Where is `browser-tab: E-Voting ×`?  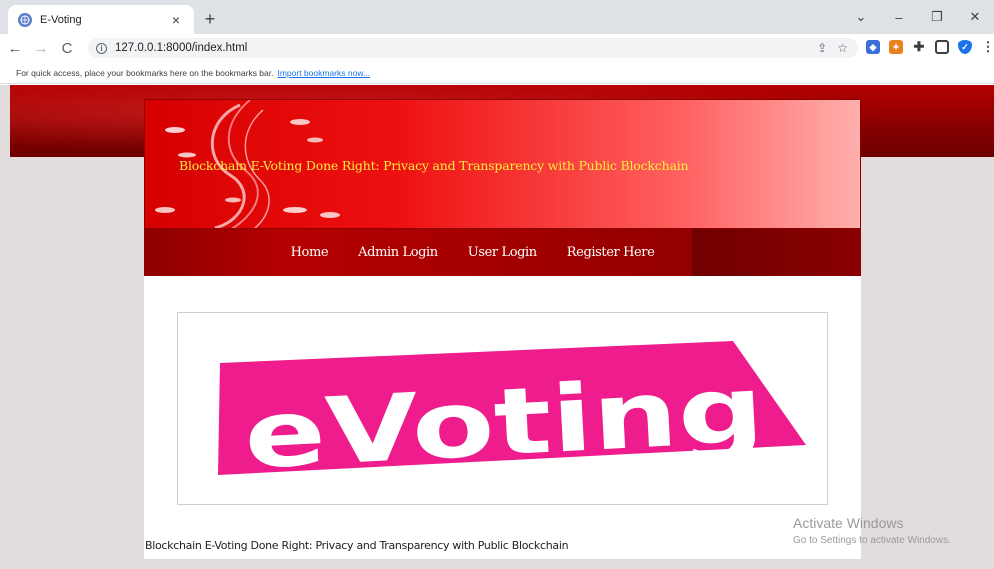 browser-tab: E-Voting × is located at coordinates (101, 19).